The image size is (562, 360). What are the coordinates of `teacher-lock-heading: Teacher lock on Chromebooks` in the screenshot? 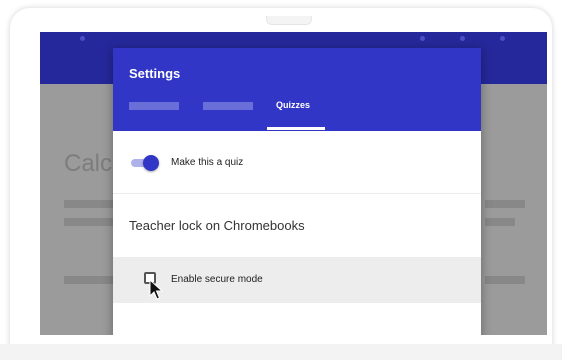 It's located at (217, 225).